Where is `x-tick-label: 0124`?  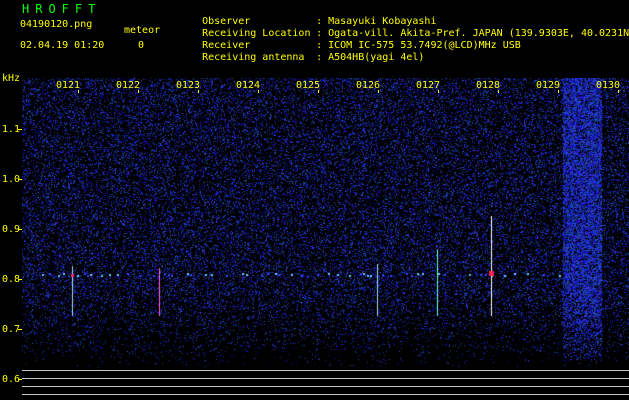
x-tick-label: 0124 is located at coordinates (248, 85).